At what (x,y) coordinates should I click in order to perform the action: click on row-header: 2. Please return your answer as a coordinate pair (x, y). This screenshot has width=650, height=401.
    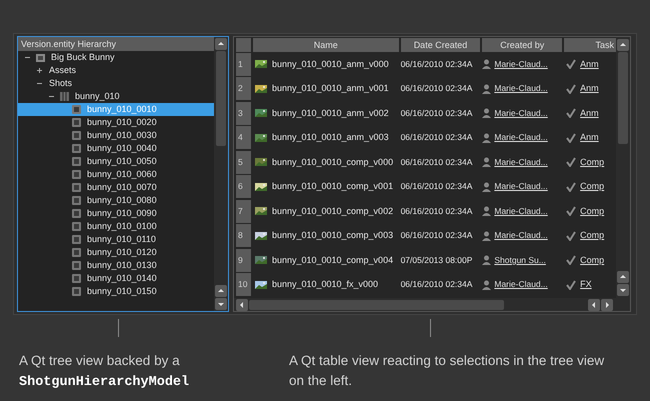
    Looking at the image, I should click on (243, 88).